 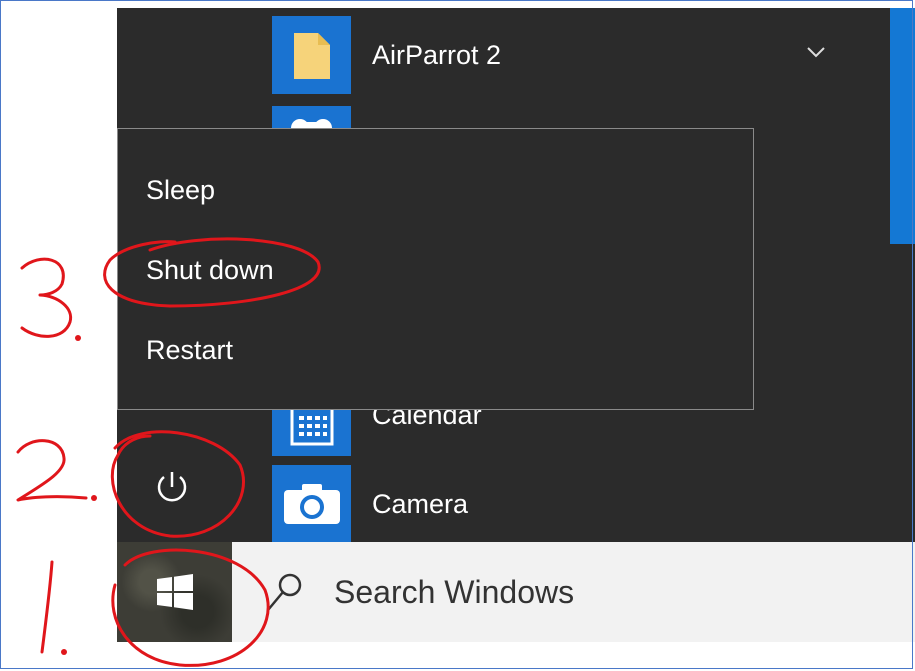 What do you see at coordinates (454, 591) in the screenshot?
I see `search-input-placeholder: Search Windows` at bounding box center [454, 591].